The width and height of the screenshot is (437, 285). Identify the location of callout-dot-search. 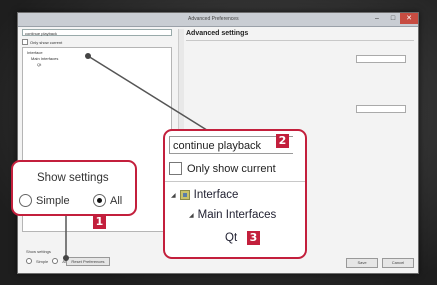
(88, 56).